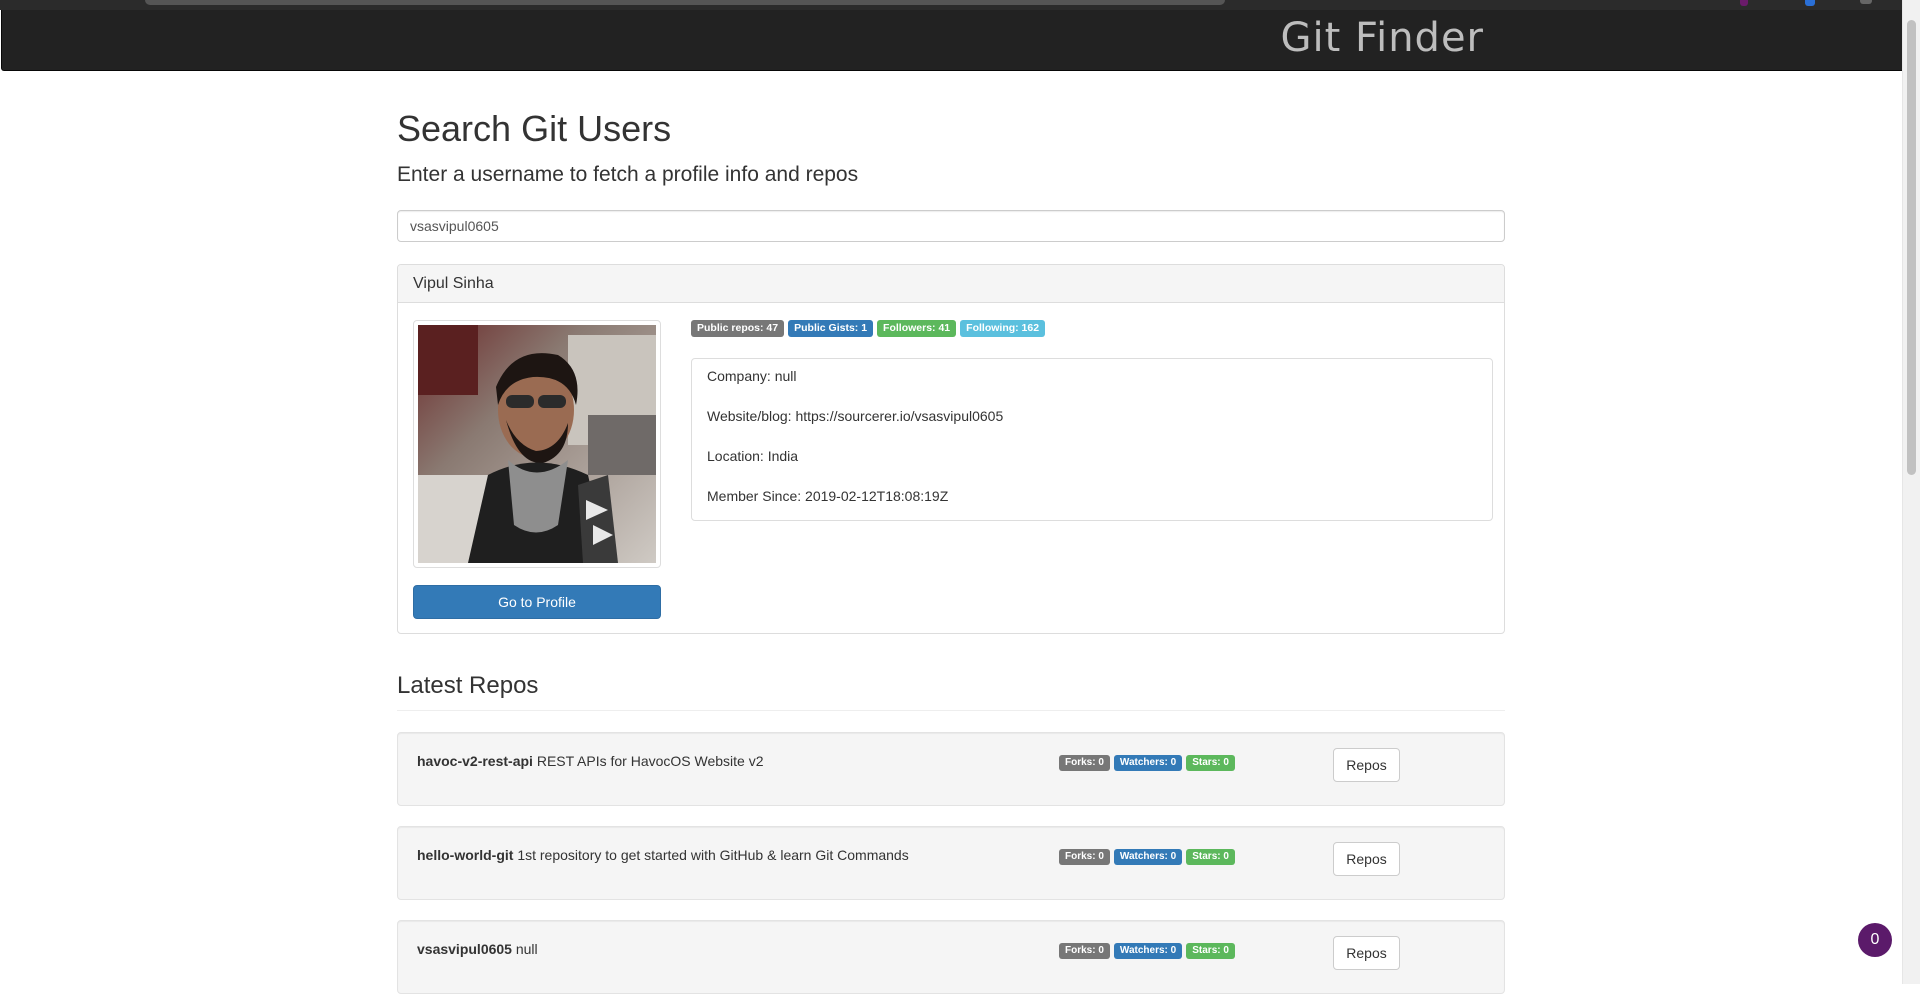  I want to click on profile-name: Vipul Sinha, so click(951, 284).